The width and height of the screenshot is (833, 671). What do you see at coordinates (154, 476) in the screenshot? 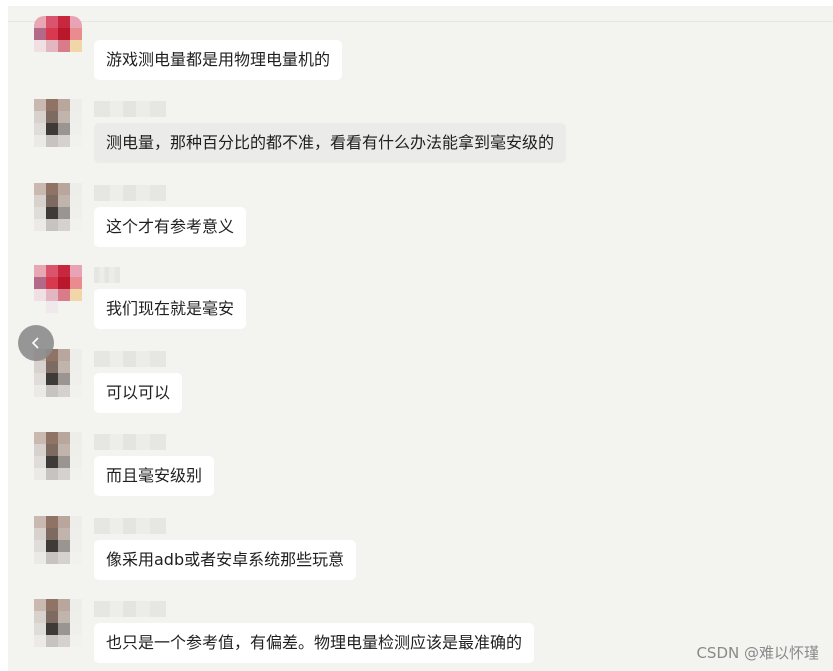
I see `message-bubble: 而且毫安级别` at bounding box center [154, 476].